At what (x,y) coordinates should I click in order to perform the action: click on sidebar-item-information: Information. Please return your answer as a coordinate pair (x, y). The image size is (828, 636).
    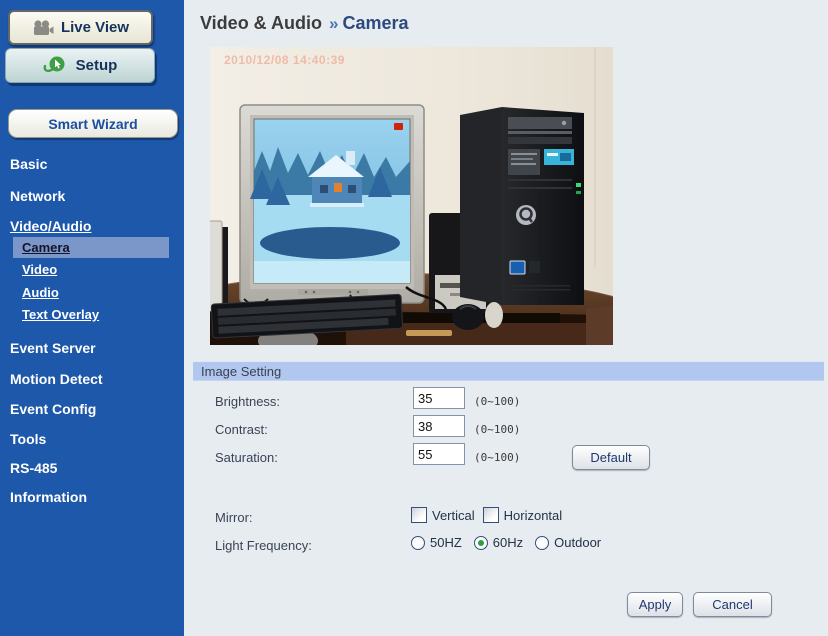
    Looking at the image, I should click on (48, 497).